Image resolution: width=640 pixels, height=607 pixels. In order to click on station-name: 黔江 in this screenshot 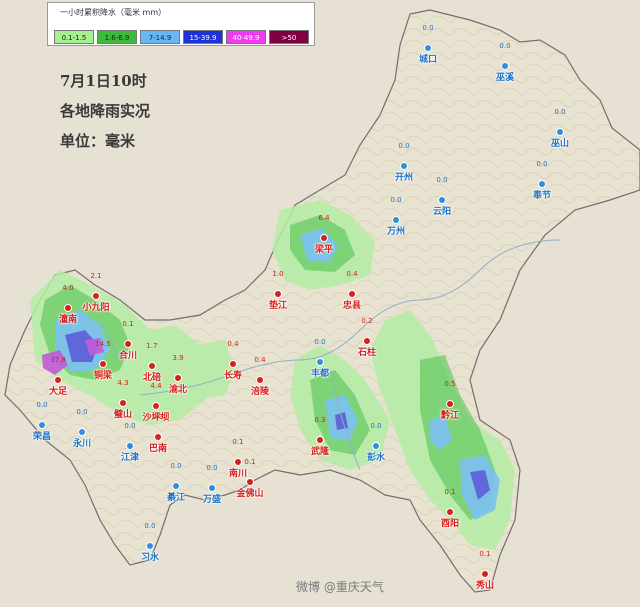, I will do `click(449, 416)`.